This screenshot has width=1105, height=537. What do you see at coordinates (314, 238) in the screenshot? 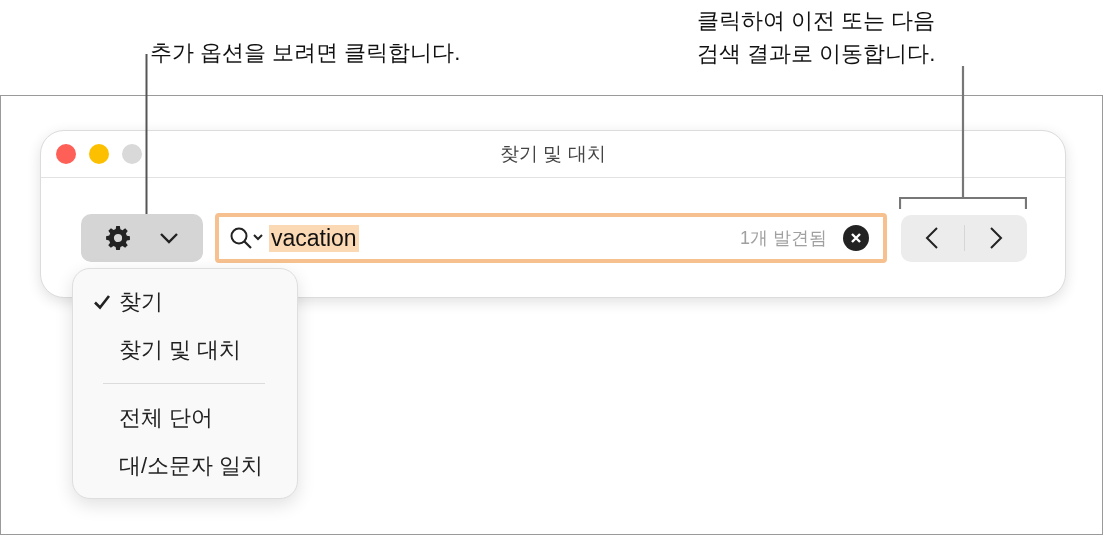
I see `search-value: vacation` at bounding box center [314, 238].